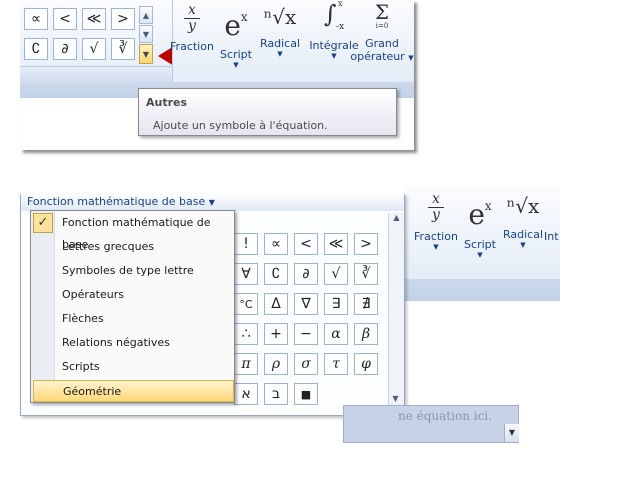  I want to click on symbol-cell: ∃, so click(336, 304).